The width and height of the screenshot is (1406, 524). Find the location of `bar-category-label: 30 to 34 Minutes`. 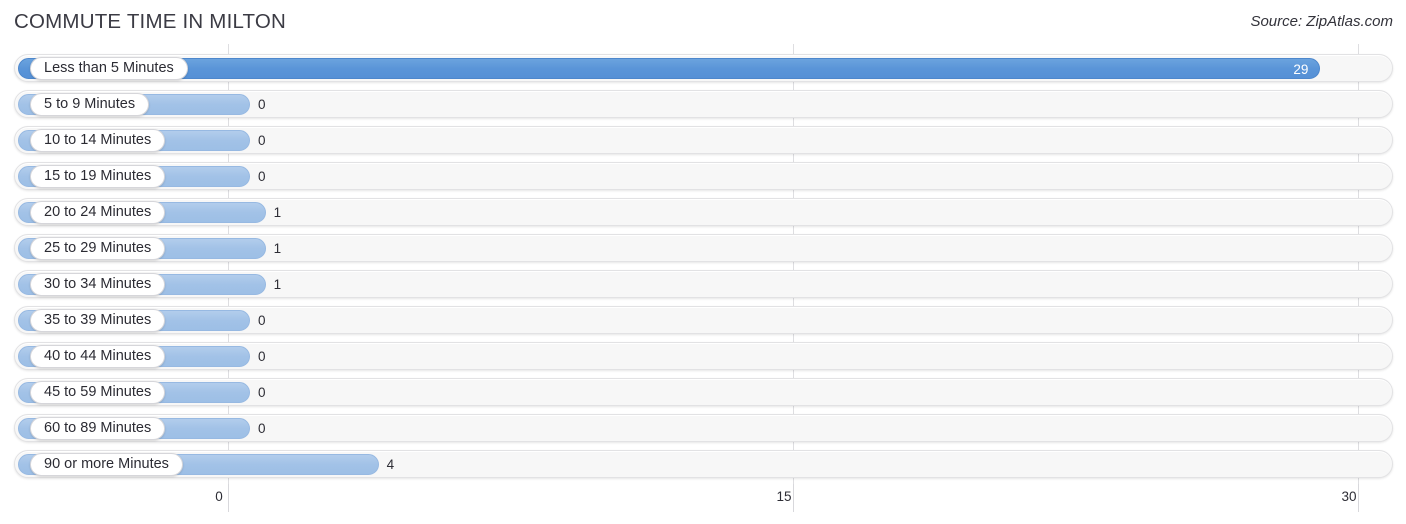

bar-category-label: 30 to 34 Minutes is located at coordinates (98, 284).